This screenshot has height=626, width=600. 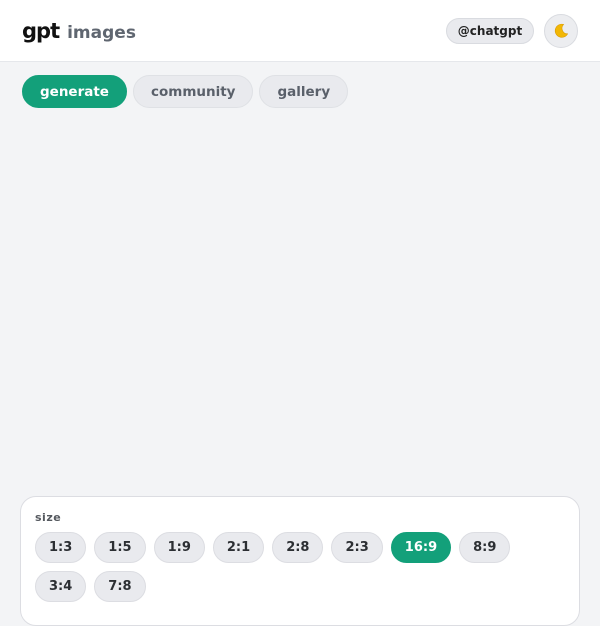 I want to click on theme-toggle-button, so click(x=561, y=31).